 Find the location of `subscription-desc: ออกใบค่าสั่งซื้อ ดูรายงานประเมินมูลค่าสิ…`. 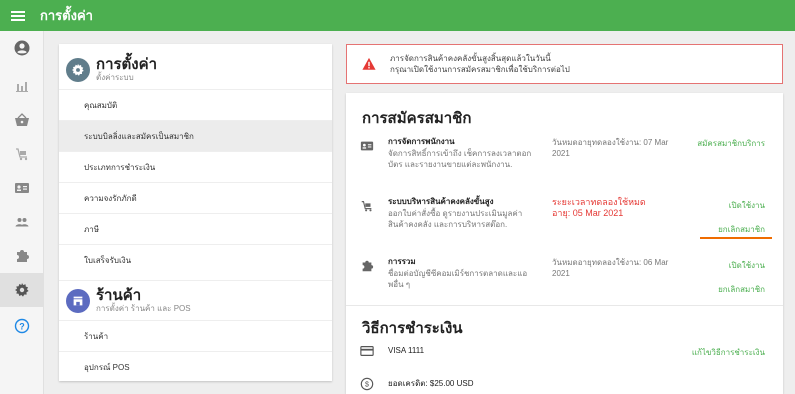

subscription-desc: ออกใบค่าสั่งซื้อ ดูรายงานประเมินมูลค่าสิ… is located at coordinates (455, 219).